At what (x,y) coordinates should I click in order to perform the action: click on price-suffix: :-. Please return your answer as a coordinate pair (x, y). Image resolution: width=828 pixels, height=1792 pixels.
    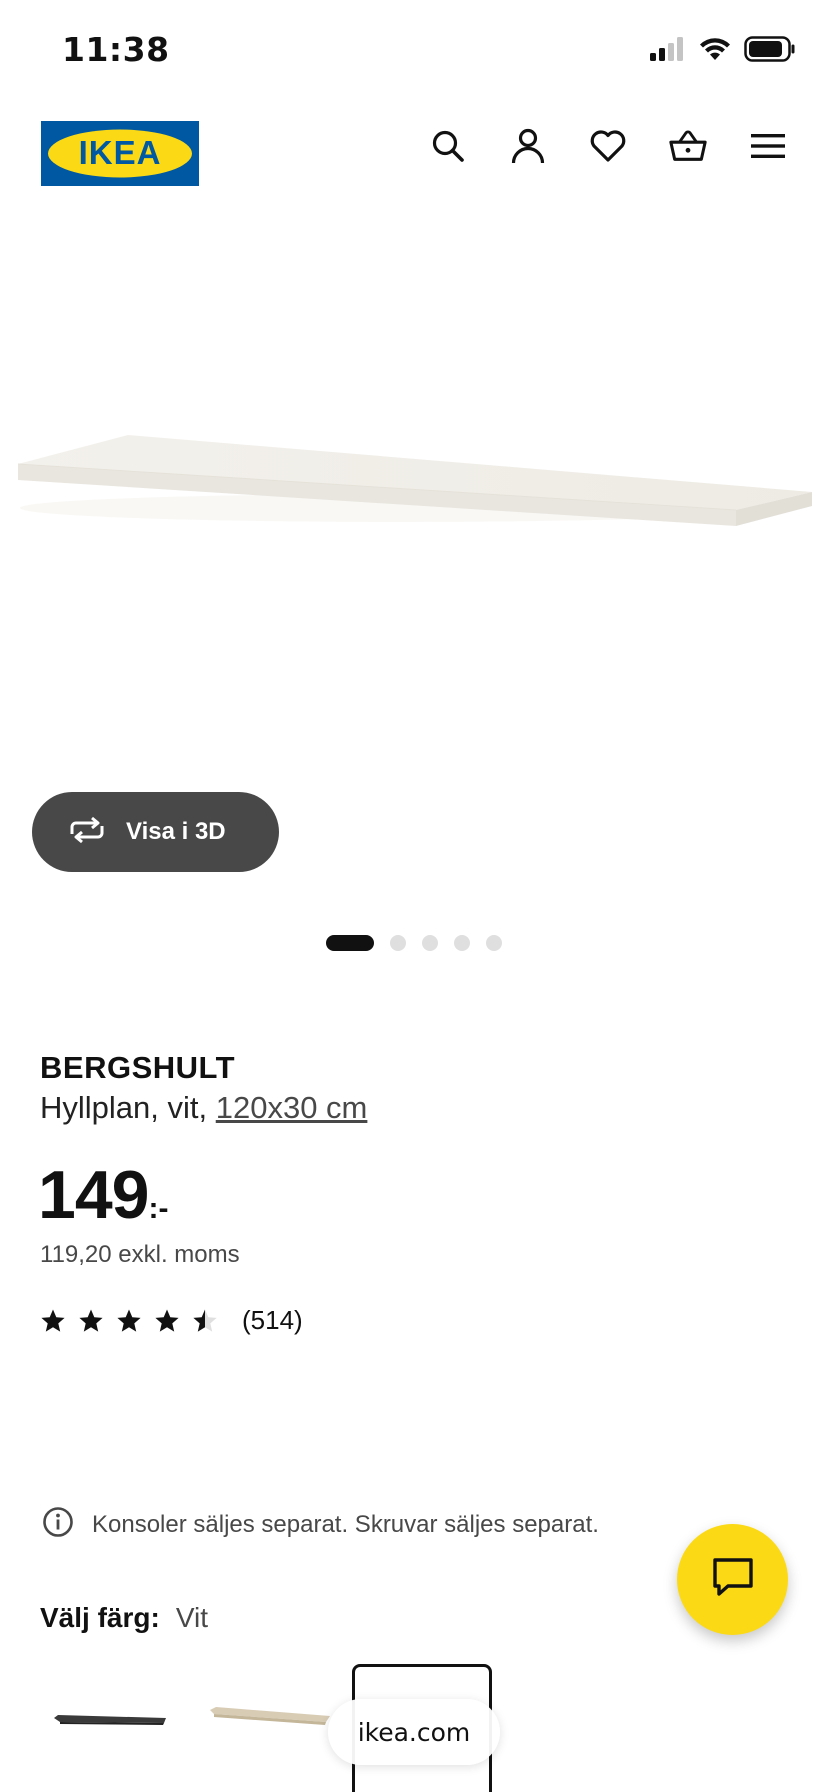
    Looking at the image, I should click on (158, 1208).